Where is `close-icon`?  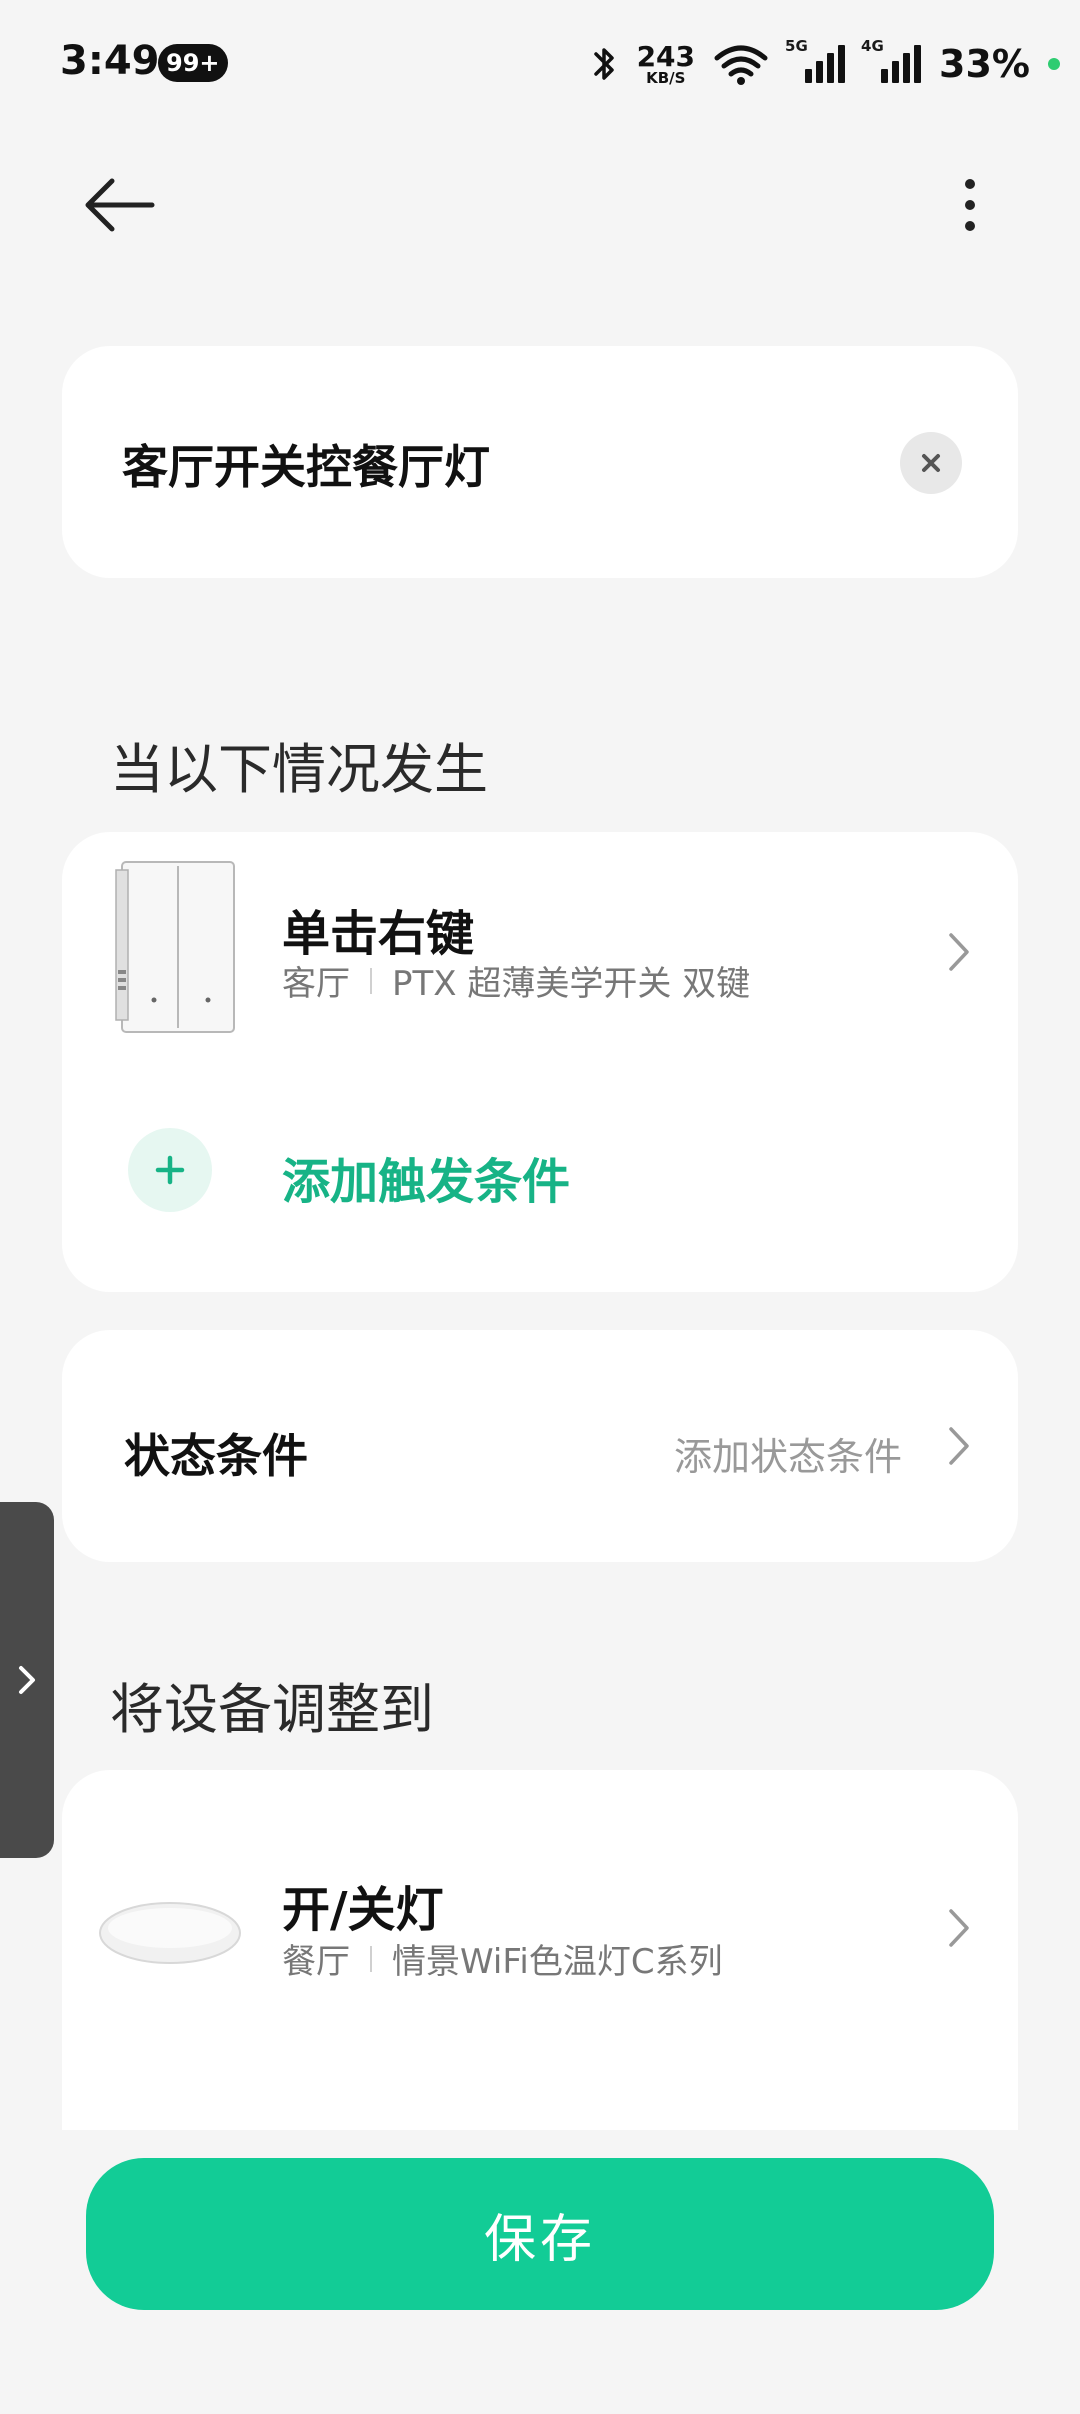 close-icon is located at coordinates (931, 463).